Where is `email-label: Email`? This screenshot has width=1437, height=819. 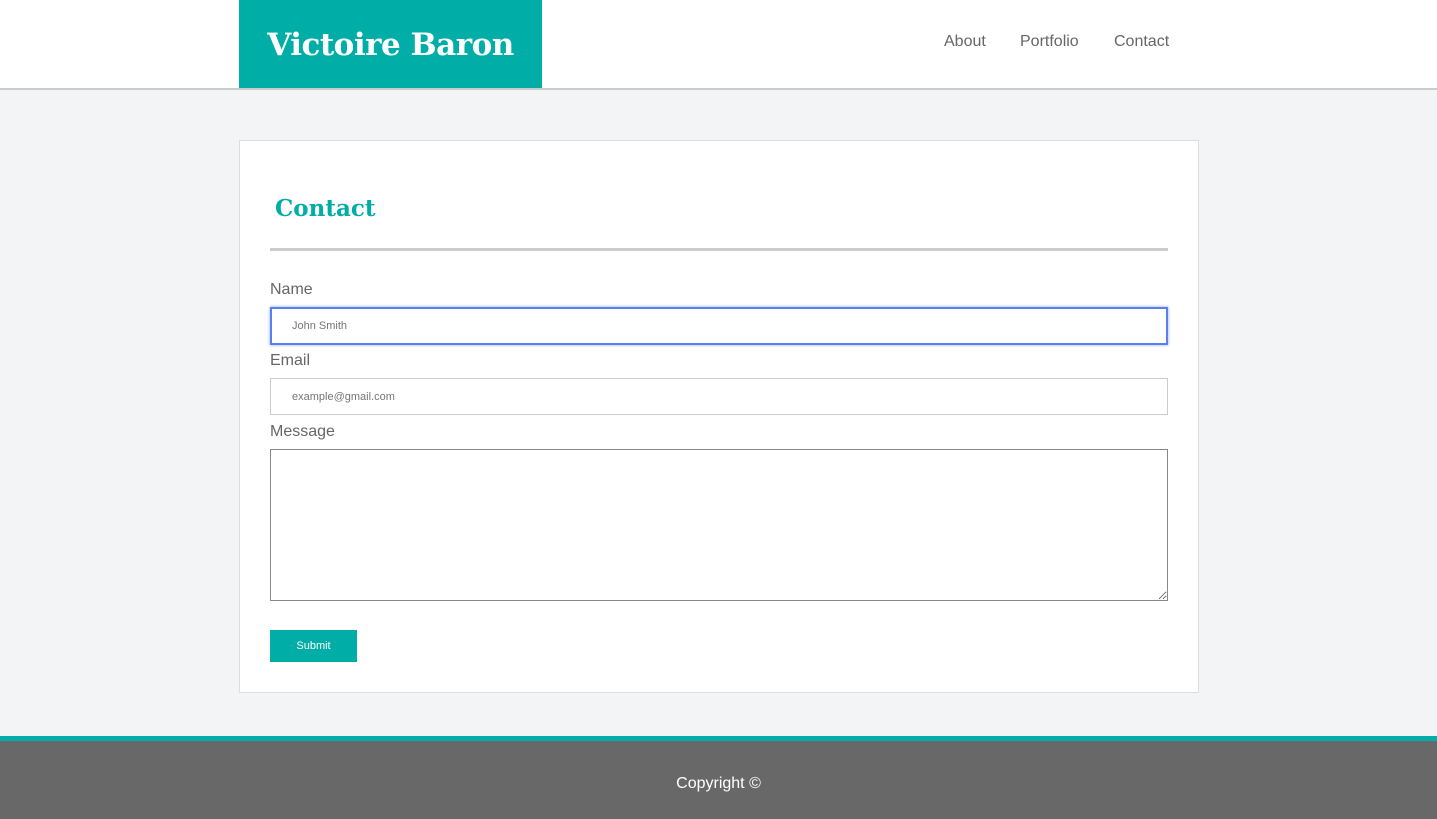 email-label: Email is located at coordinates (290, 360).